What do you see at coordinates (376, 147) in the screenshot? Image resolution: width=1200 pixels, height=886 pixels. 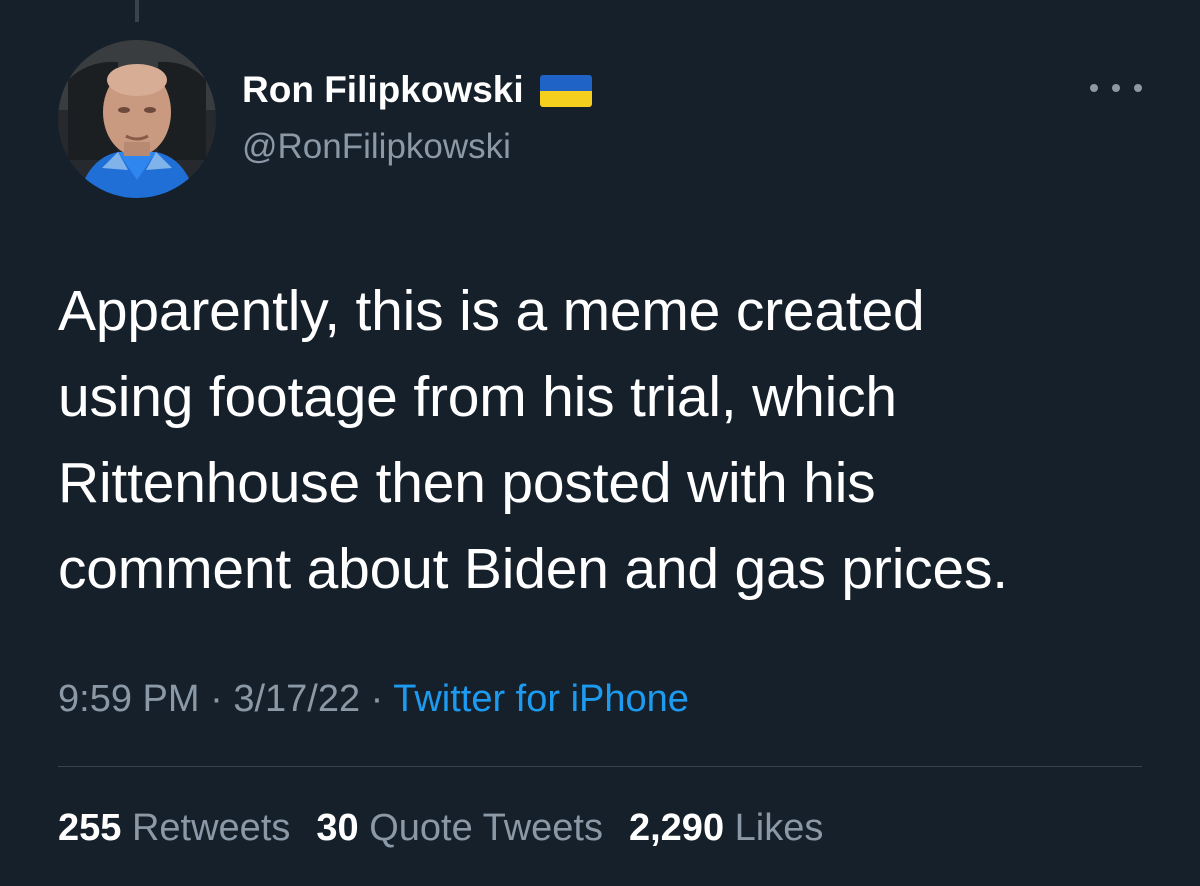 I see `author-handle: @RonFilipkowski` at bounding box center [376, 147].